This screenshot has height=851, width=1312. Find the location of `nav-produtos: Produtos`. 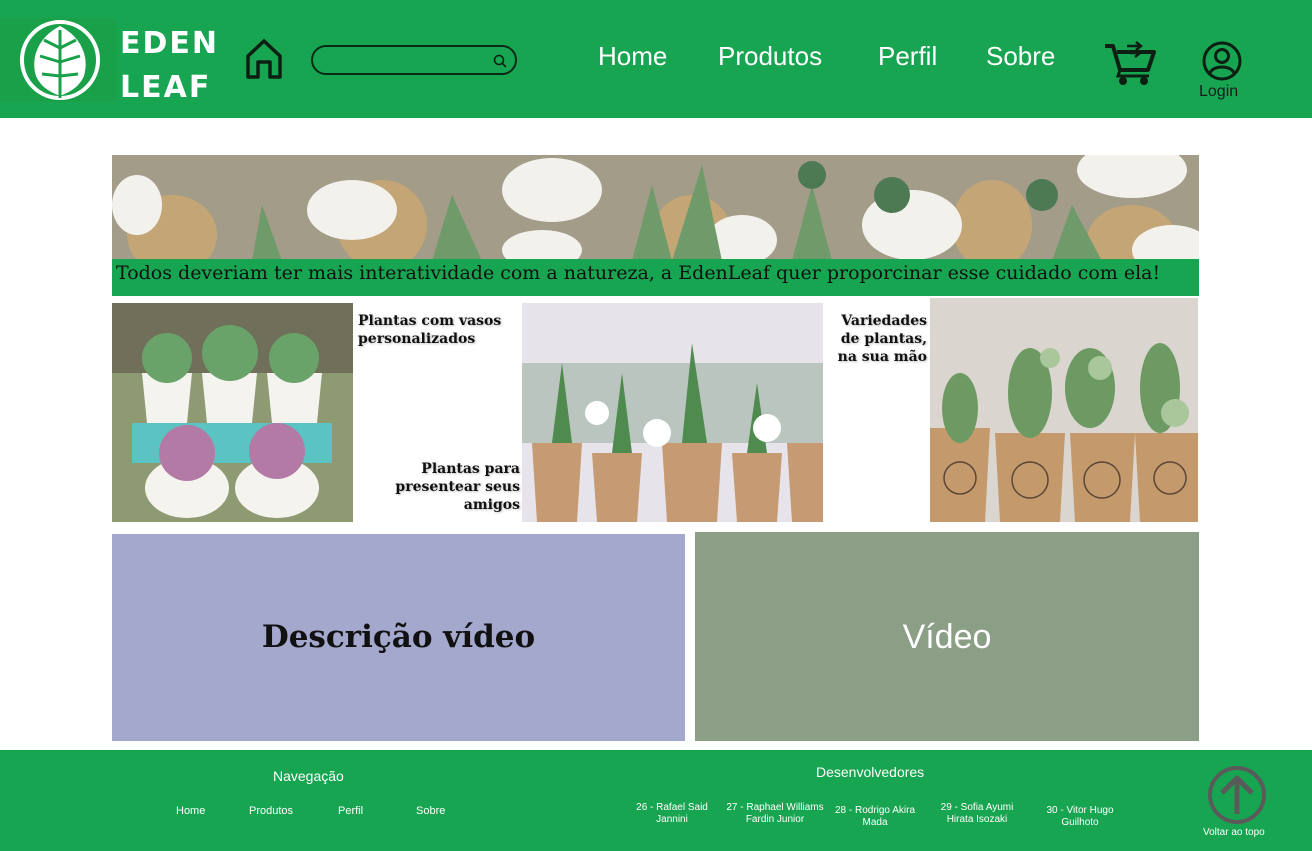

nav-produtos: Produtos is located at coordinates (770, 56).